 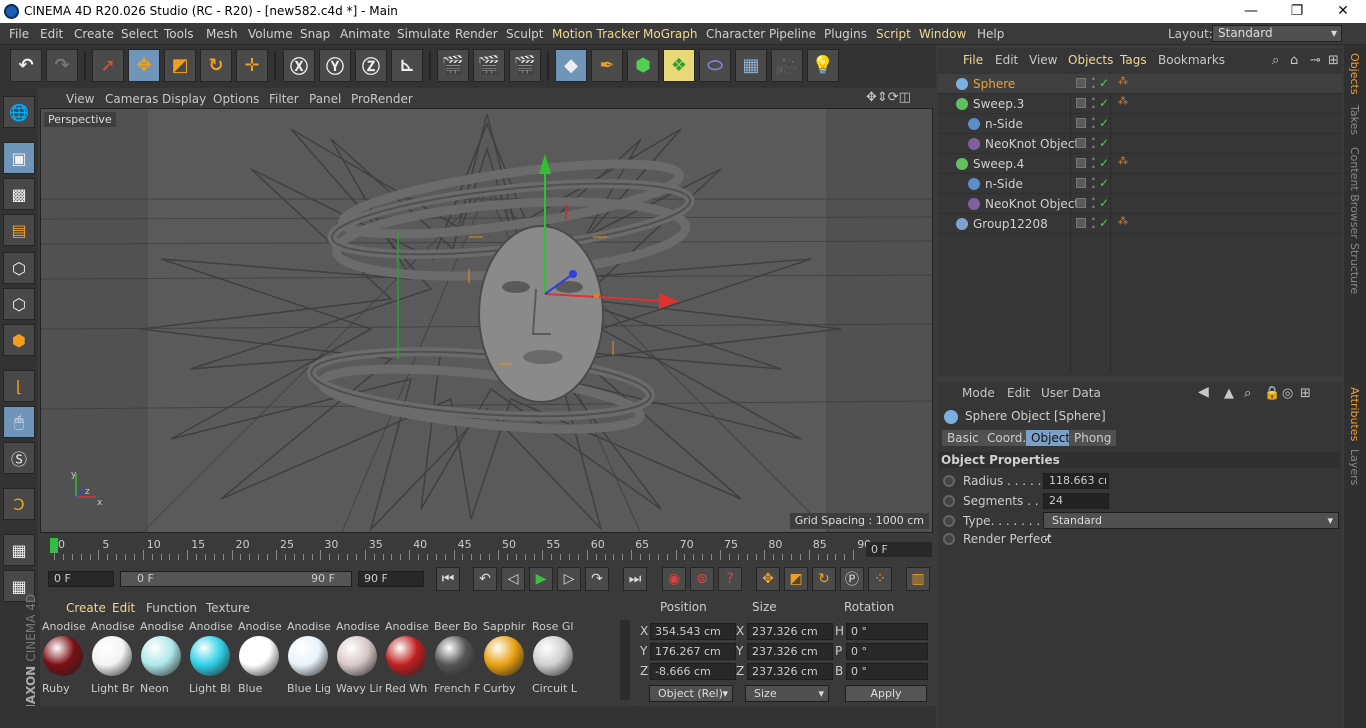 I want to click on position-input: 176.267 cm, so click(x=693, y=651).